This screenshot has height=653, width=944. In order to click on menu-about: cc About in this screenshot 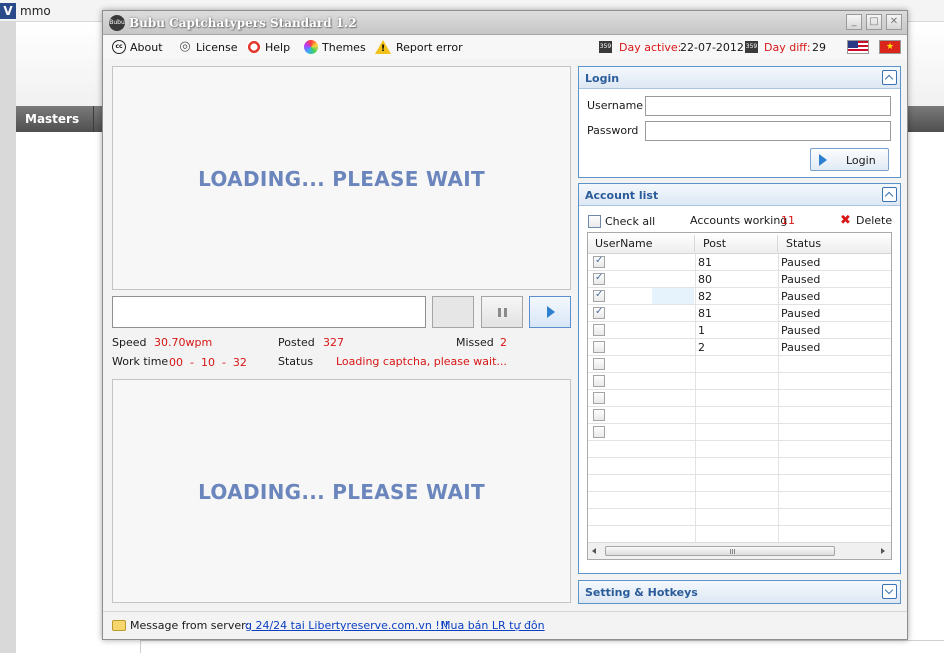, I will do `click(137, 47)`.